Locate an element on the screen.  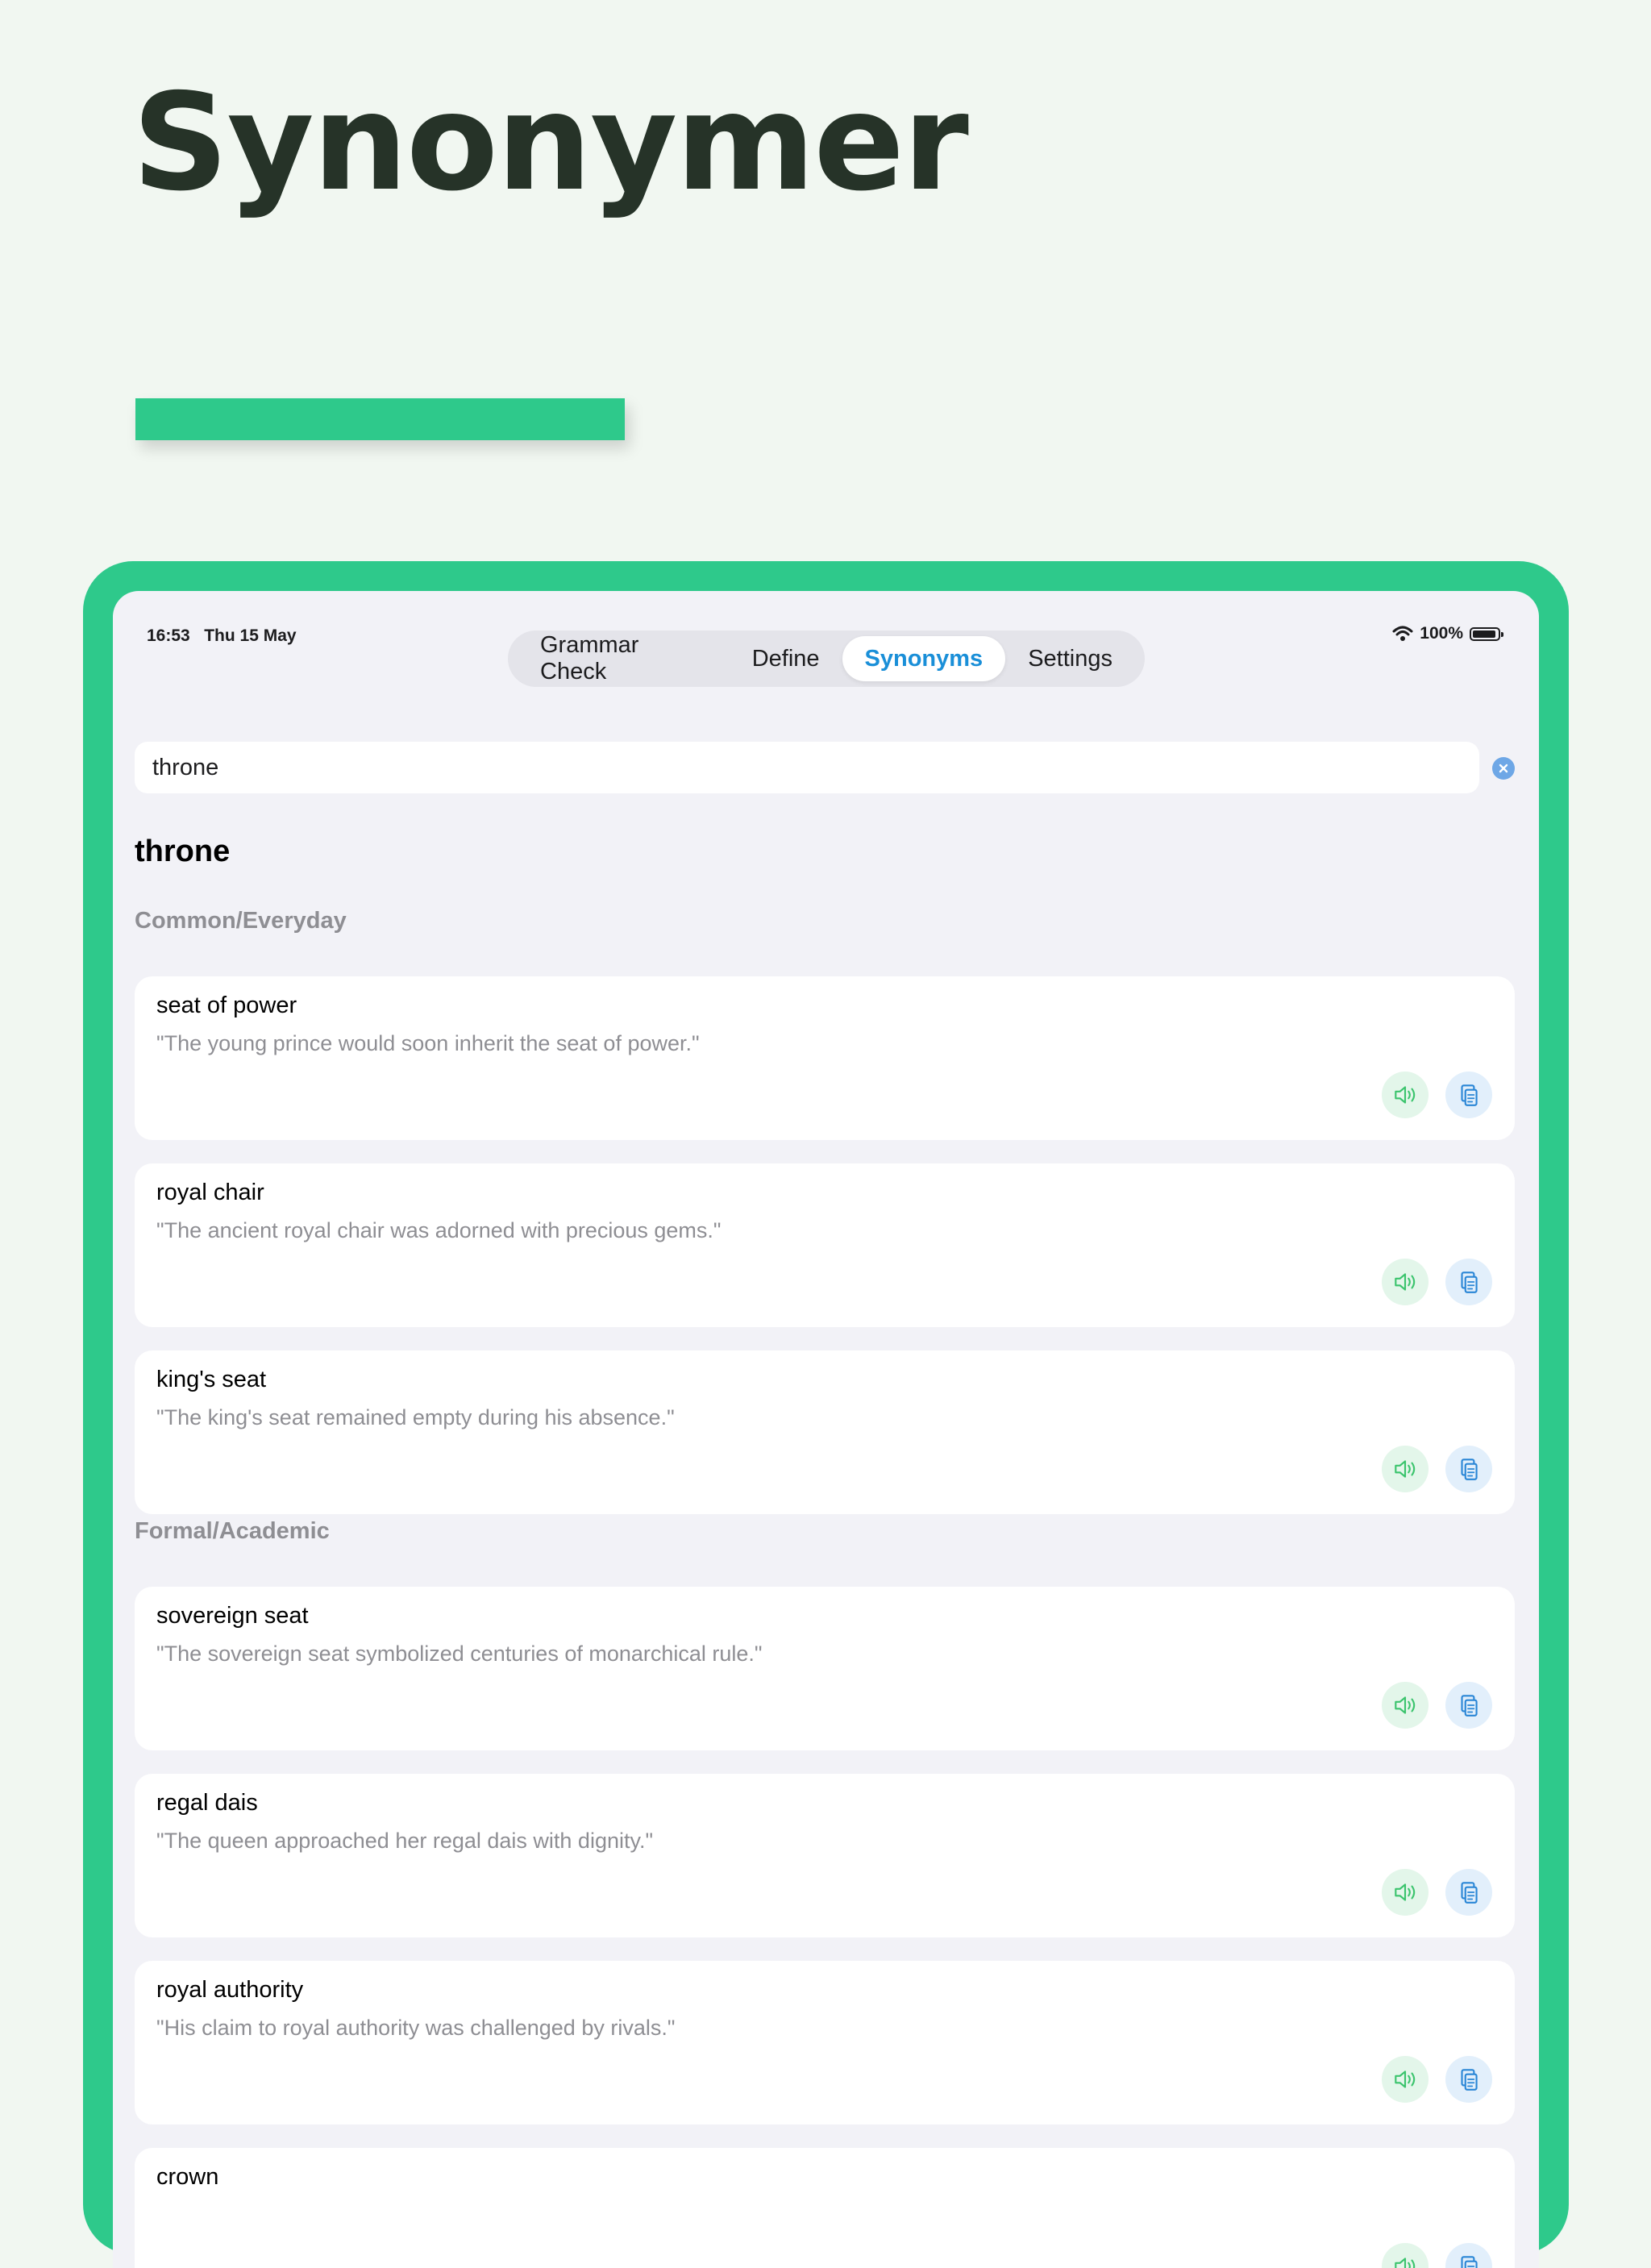
synonym-word: sovereign seat is located at coordinates (232, 1616).